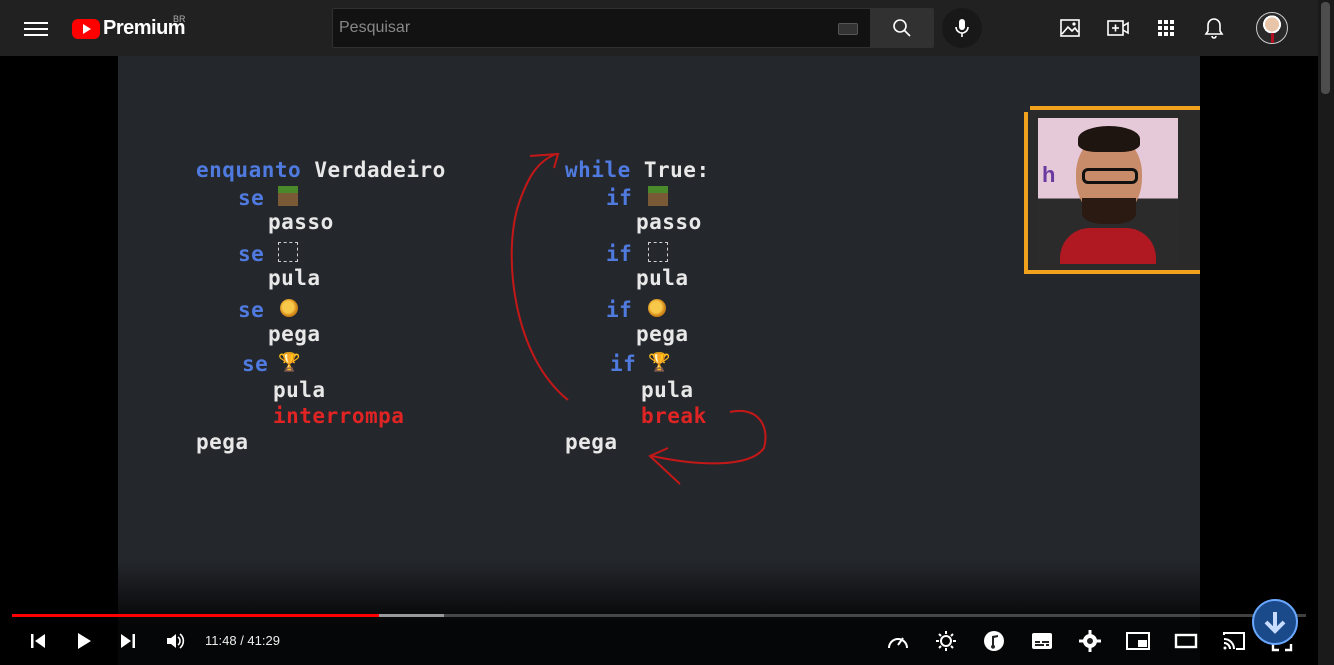 This screenshot has width=1334, height=665. I want to click on theater-mode-button, so click(1186, 641).